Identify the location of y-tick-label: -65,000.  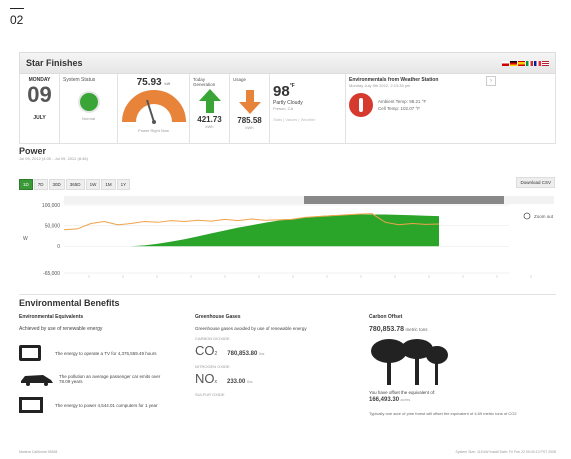
(51, 274).